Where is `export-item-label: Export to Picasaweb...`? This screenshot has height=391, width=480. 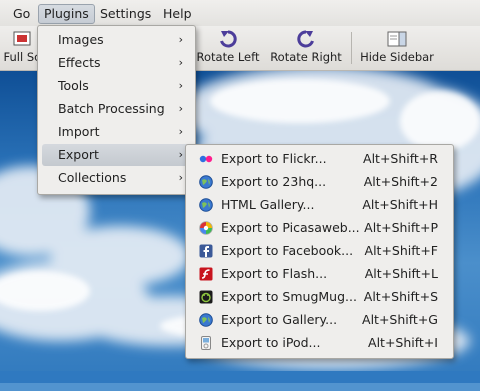
export-item-label: Export to Picasaweb... is located at coordinates (290, 227).